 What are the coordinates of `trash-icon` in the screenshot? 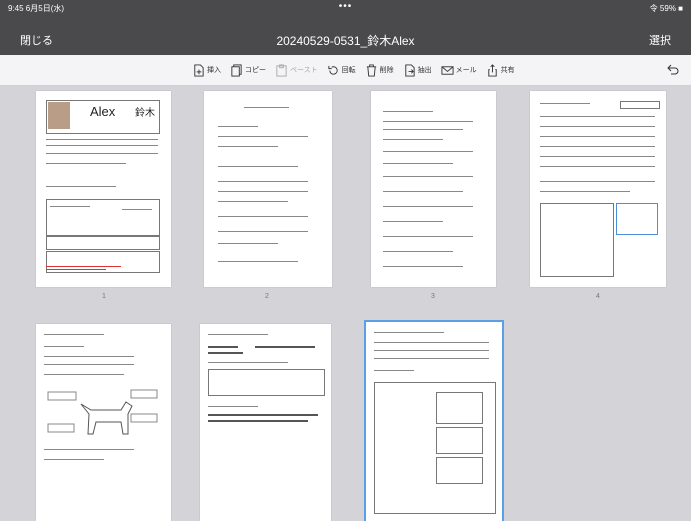 It's located at (371, 70).